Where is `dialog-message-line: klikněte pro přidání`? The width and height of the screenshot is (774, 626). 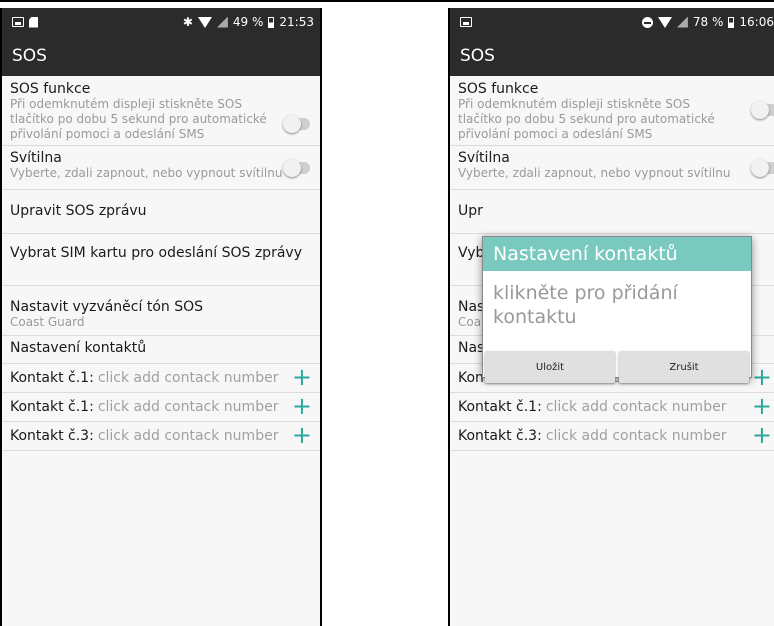 dialog-message-line: klikněte pro přidání is located at coordinates (585, 293).